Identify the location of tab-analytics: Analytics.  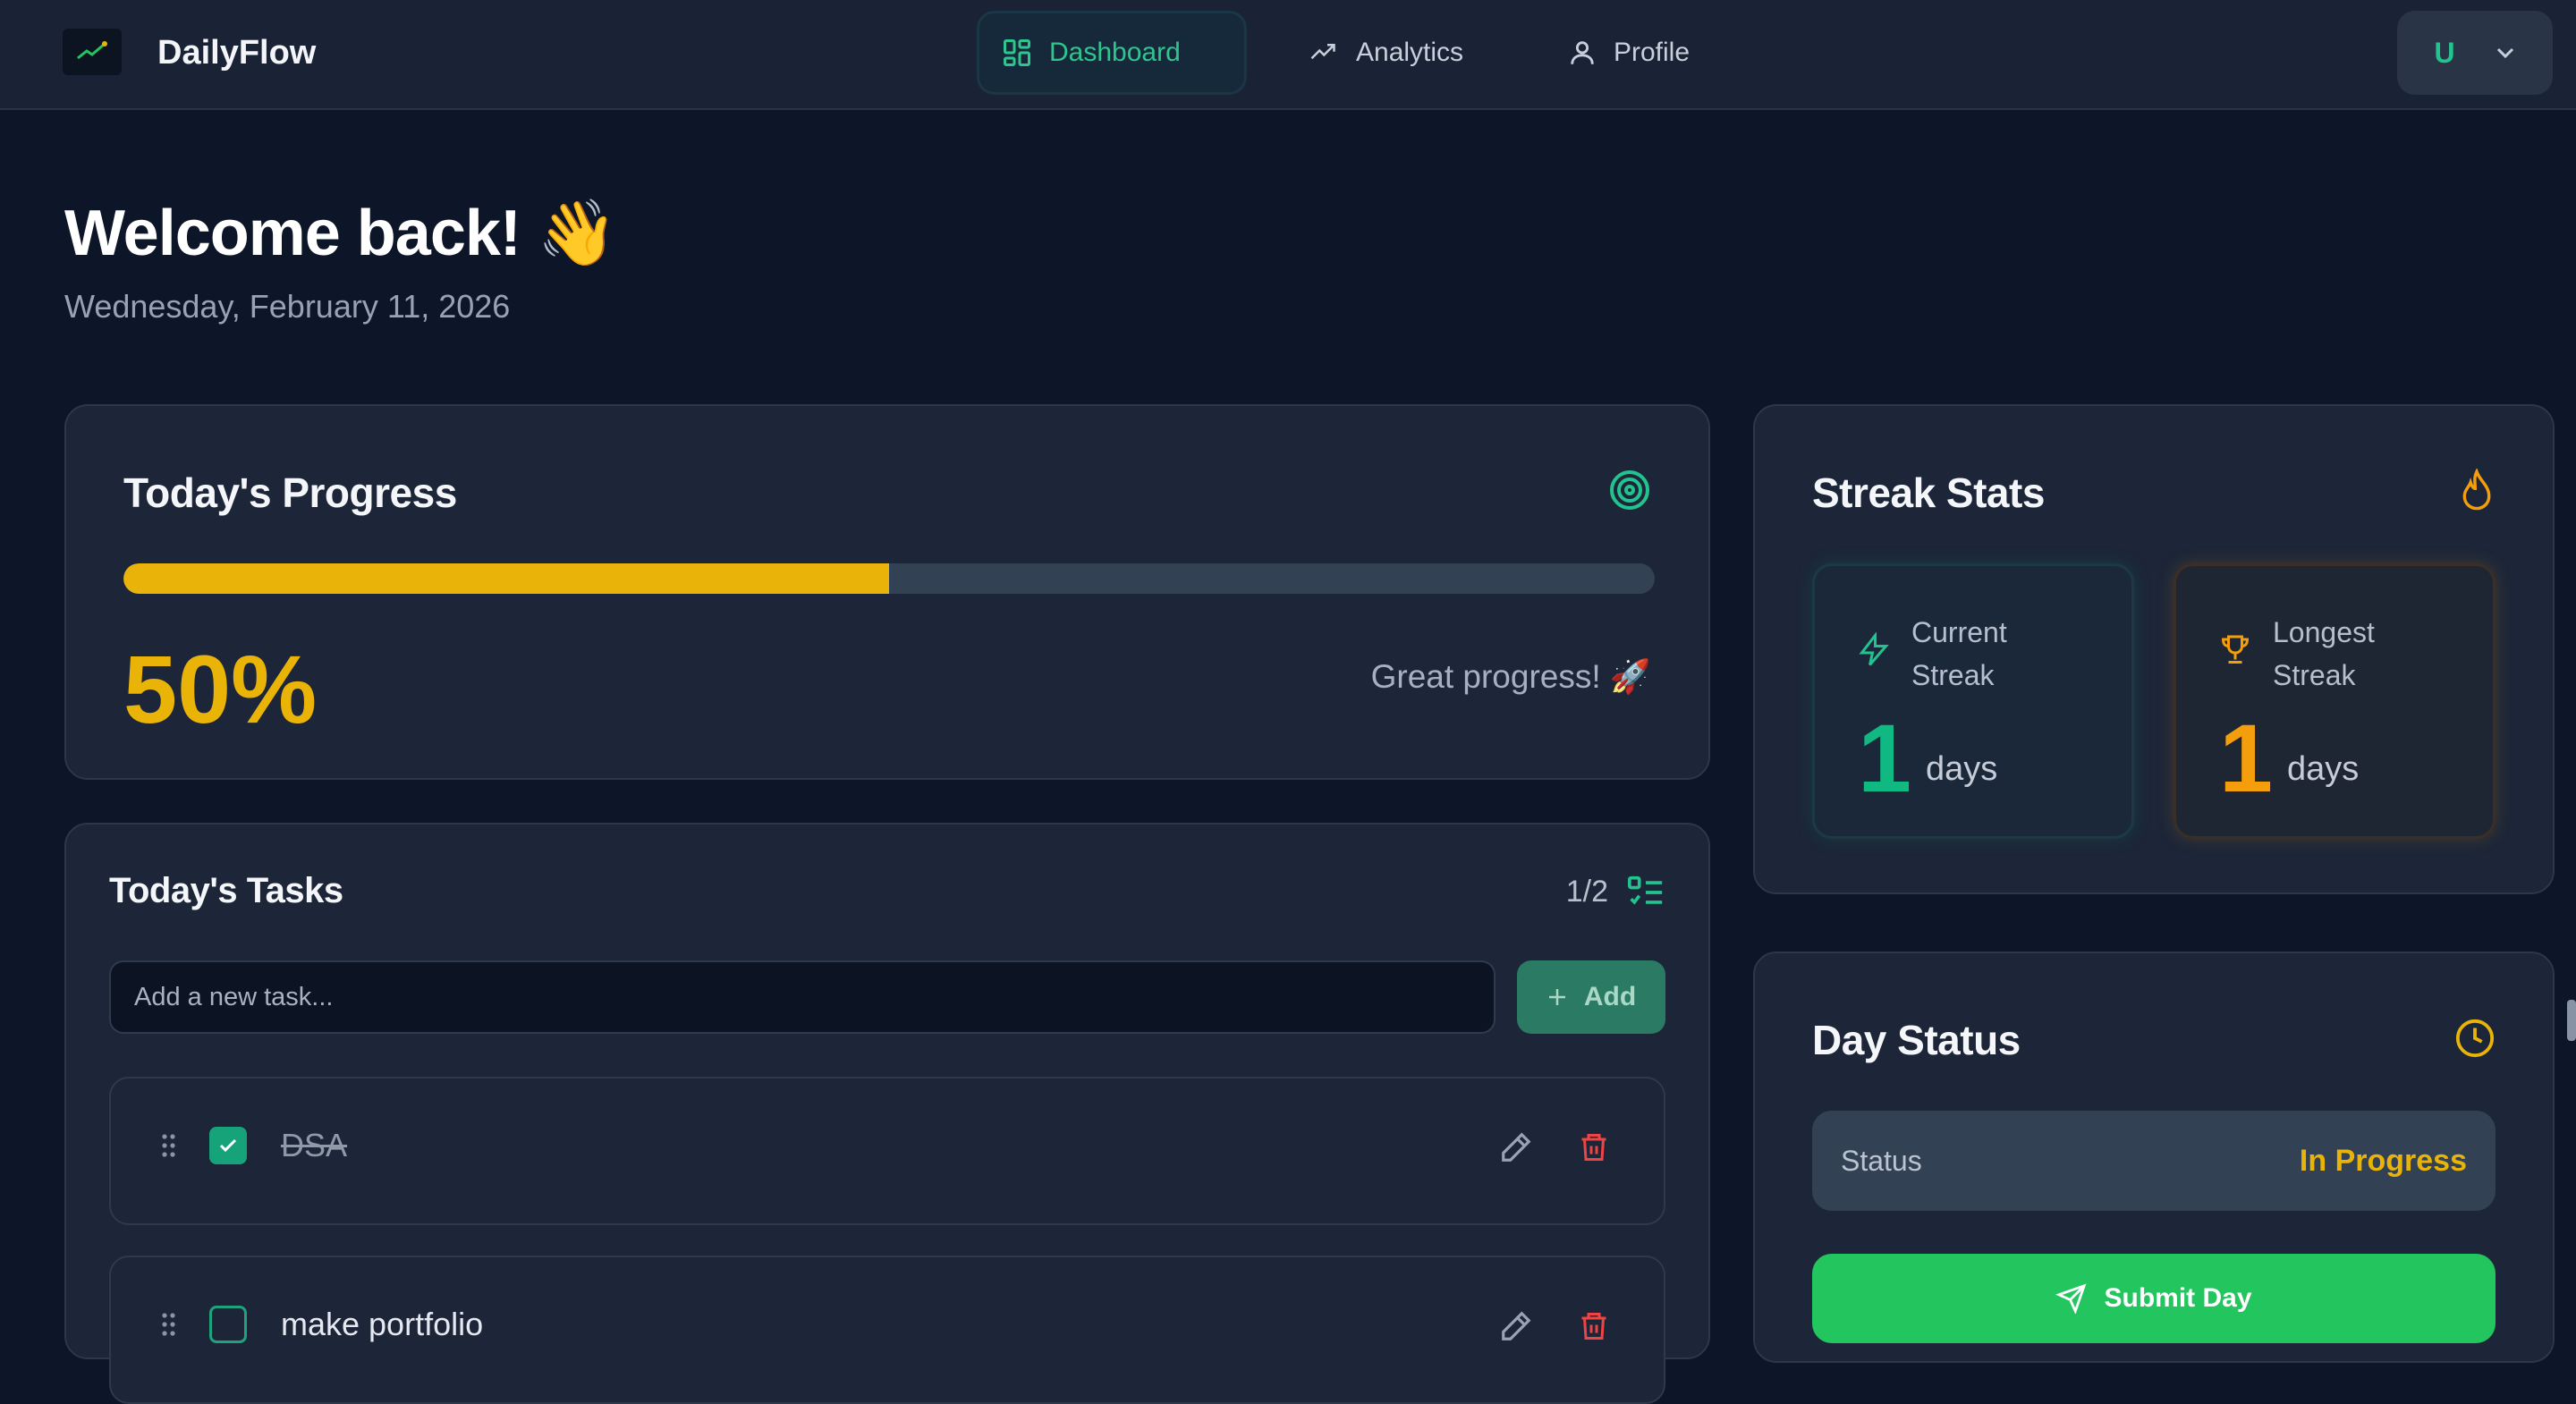
(1384, 53).